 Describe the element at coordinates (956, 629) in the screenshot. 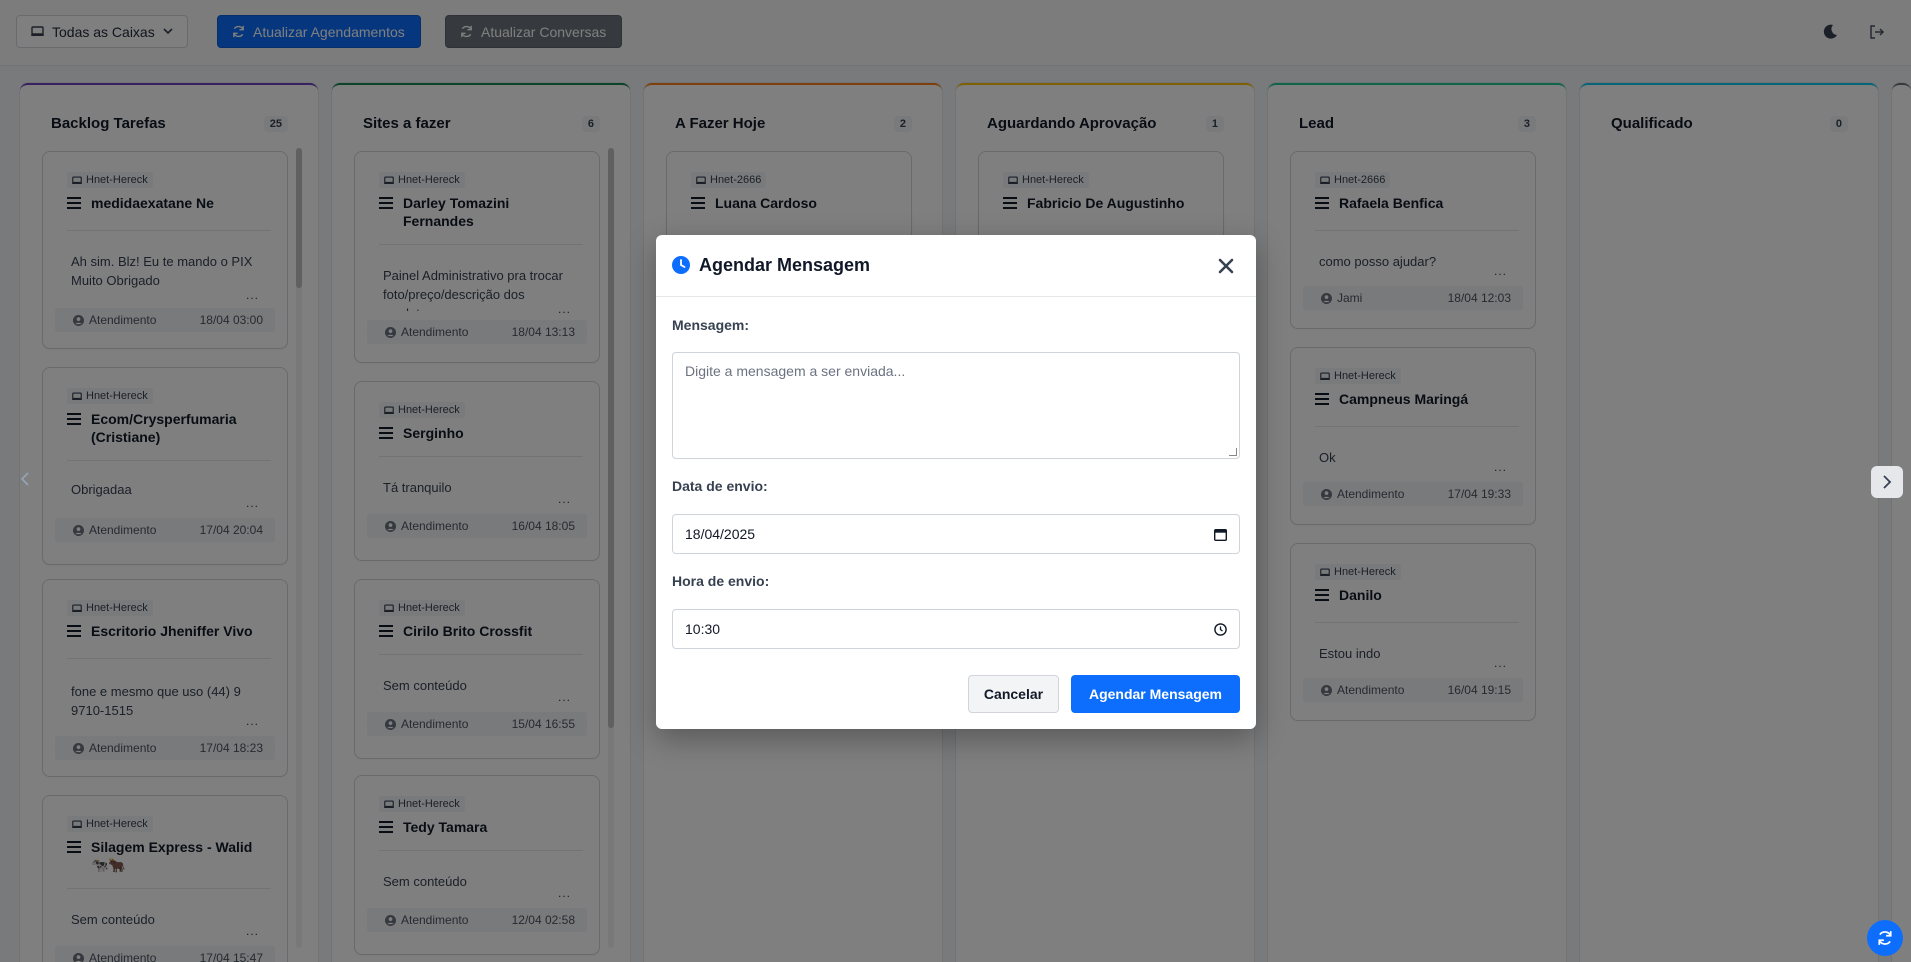

I see `time-input: 10:30` at that location.